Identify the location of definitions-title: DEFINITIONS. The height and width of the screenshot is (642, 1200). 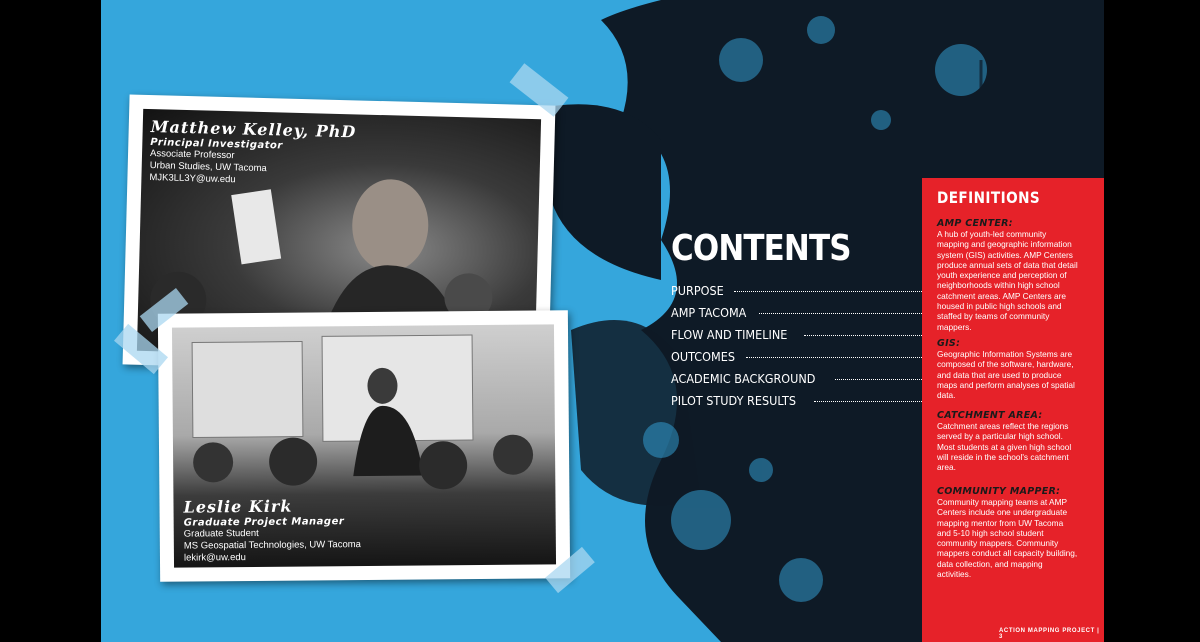
(989, 197).